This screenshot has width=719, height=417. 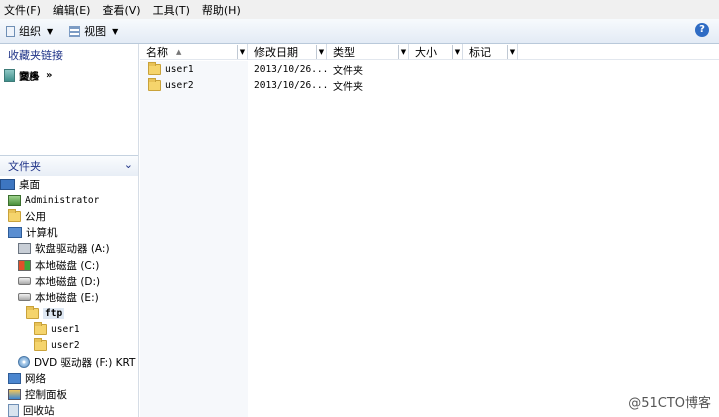 What do you see at coordinates (69, 410) in the screenshot?
I see `tree-item: 回收站` at bounding box center [69, 410].